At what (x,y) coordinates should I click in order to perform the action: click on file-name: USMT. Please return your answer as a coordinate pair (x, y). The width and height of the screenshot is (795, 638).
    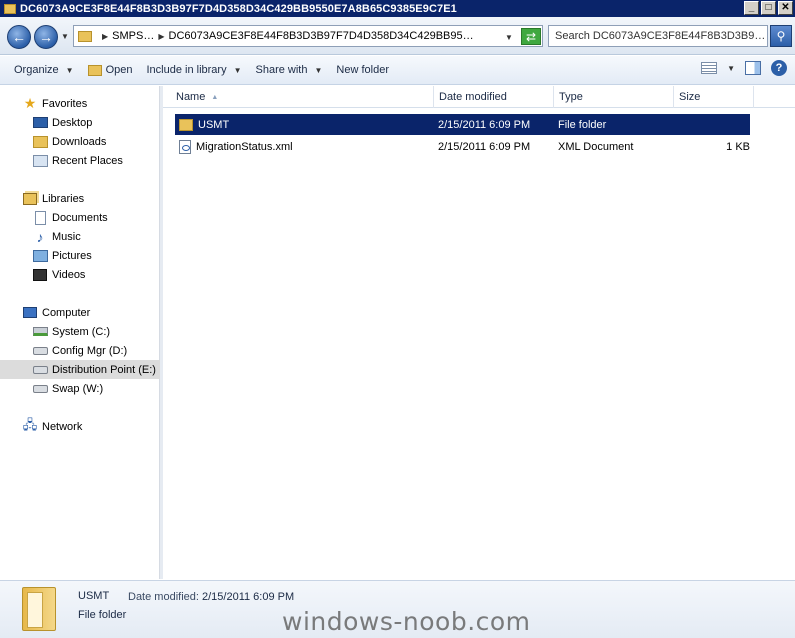
    Looking at the image, I should click on (214, 124).